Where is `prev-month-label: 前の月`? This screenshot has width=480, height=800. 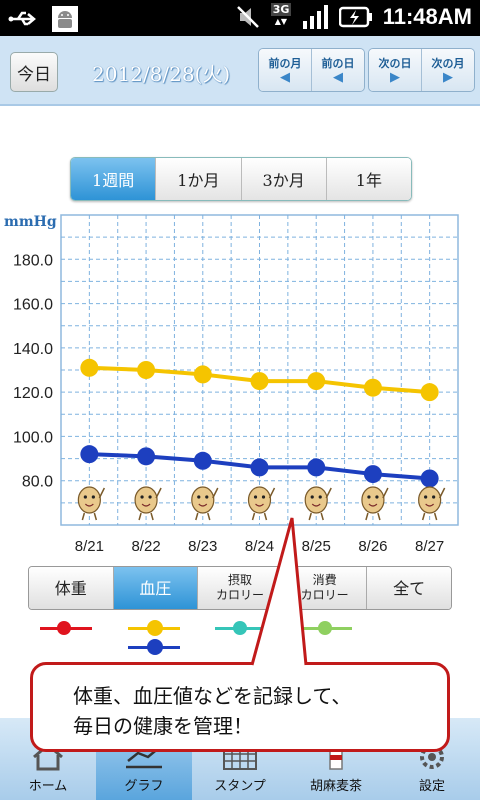
prev-month-label: 前の月 is located at coordinates (285, 63).